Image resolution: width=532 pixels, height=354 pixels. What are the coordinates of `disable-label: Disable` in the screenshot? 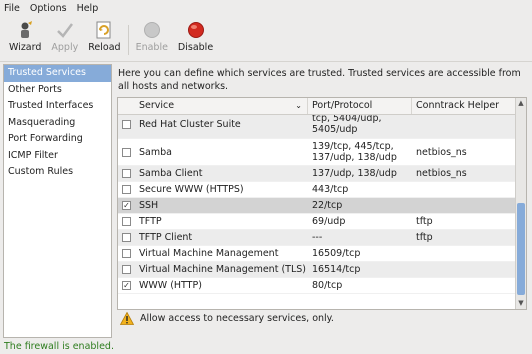 It's located at (195, 47).